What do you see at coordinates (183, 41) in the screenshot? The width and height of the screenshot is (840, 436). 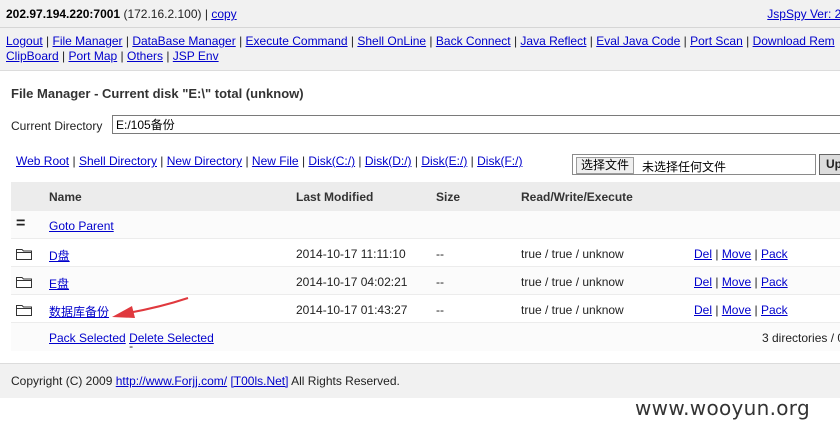 I see `menu-database-manager: DataBase Manager` at bounding box center [183, 41].